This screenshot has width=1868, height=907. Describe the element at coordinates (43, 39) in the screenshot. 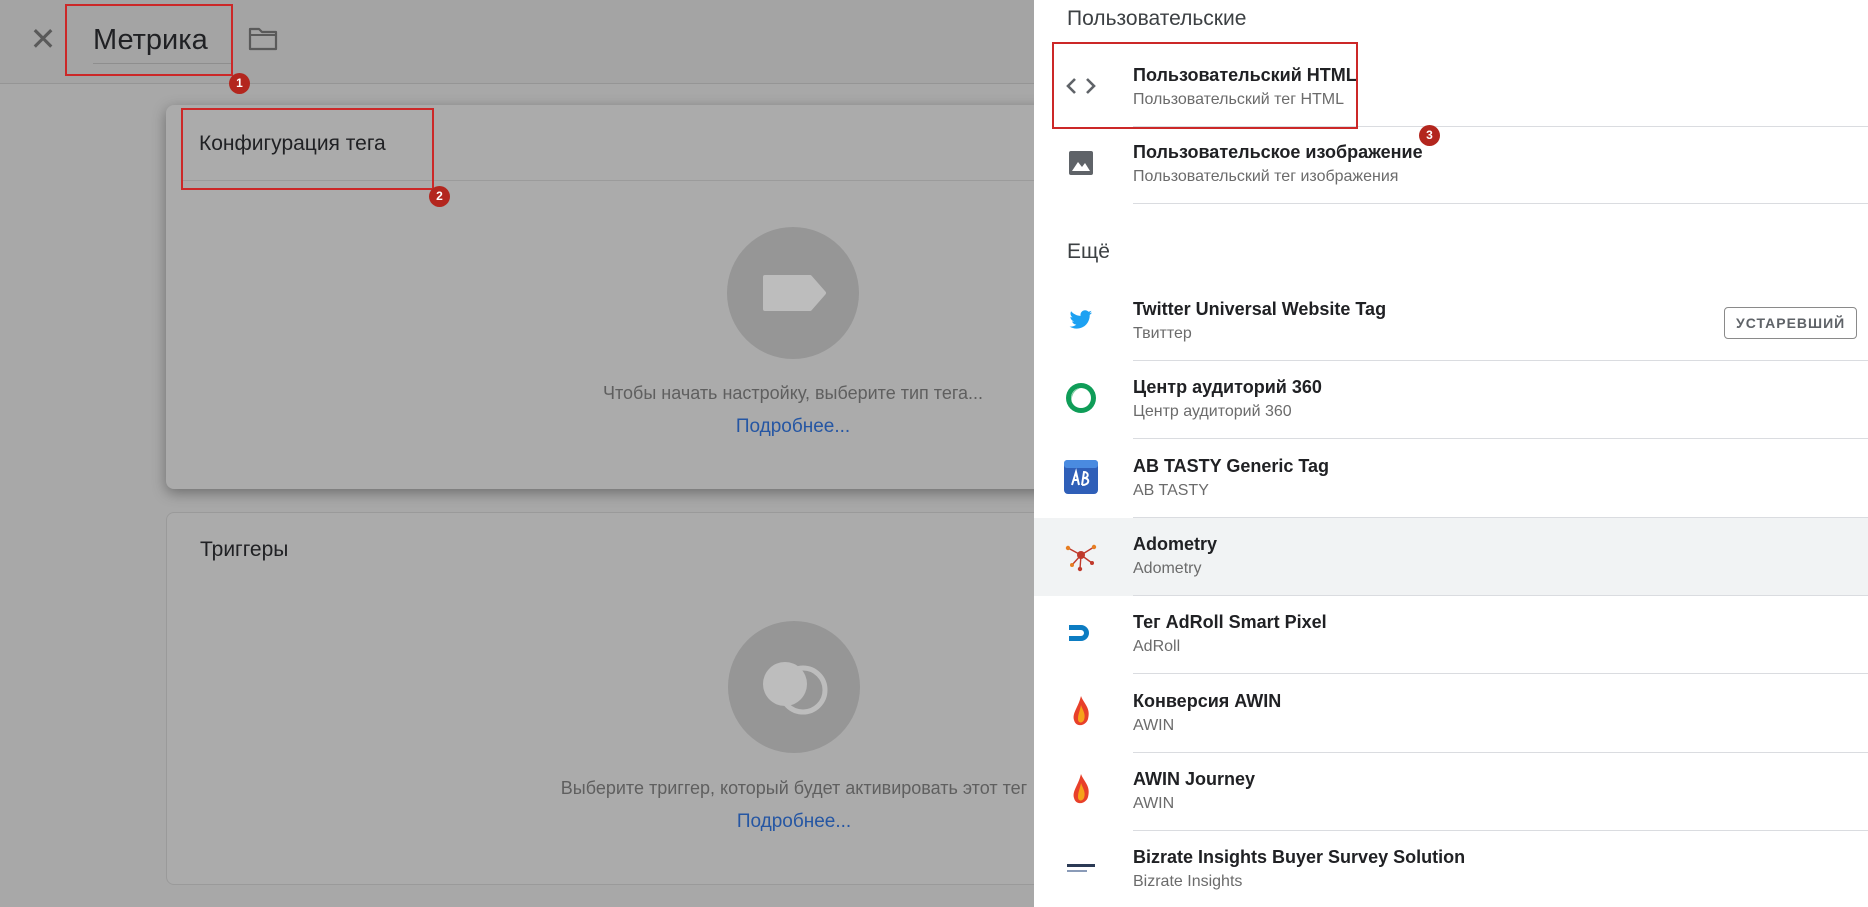

I see `close-icon: ✕` at that location.